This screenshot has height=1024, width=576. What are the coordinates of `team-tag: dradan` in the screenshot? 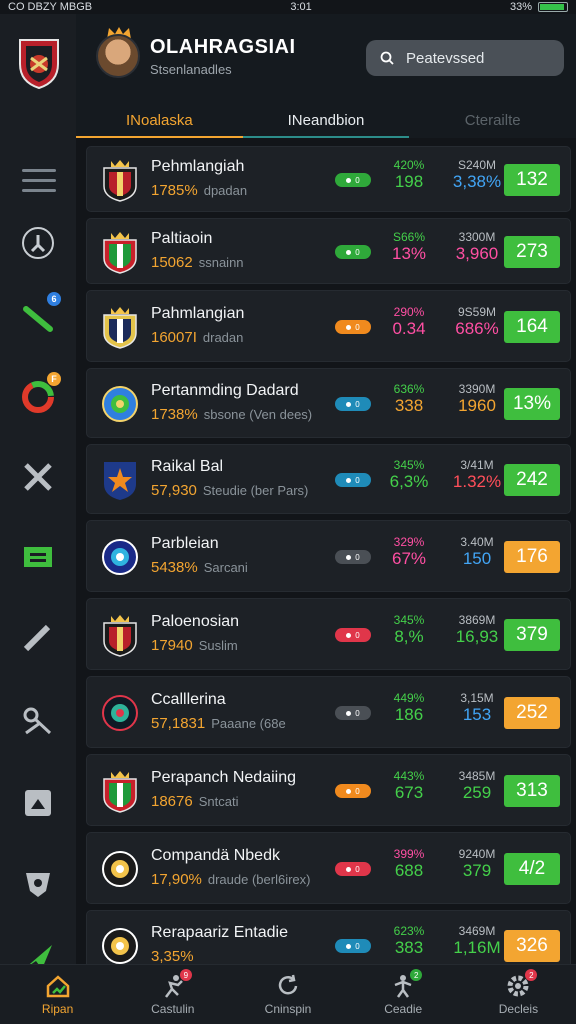 It's located at (223, 337).